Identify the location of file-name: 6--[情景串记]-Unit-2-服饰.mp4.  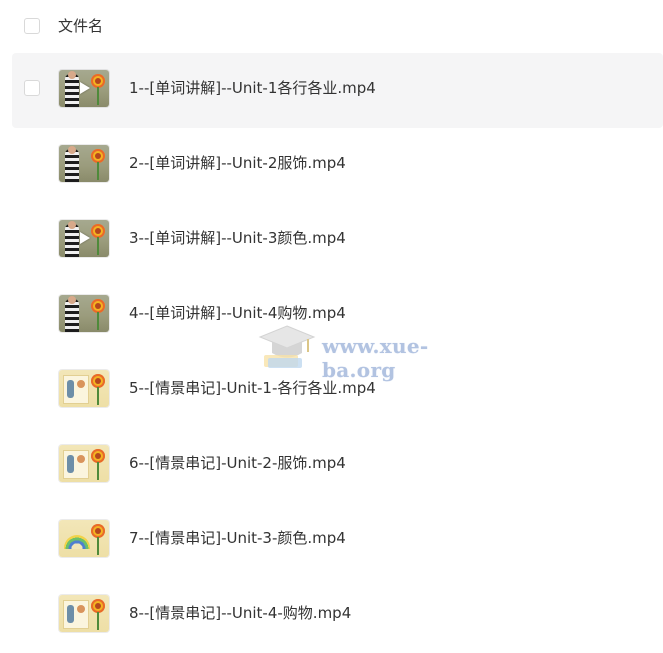
(237, 463).